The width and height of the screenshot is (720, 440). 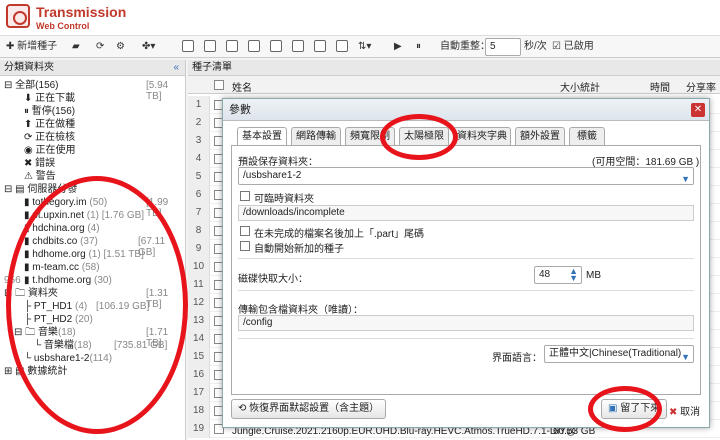 I want to click on tree-status-downloading: ⬇ 正在下載, so click(x=49, y=99).